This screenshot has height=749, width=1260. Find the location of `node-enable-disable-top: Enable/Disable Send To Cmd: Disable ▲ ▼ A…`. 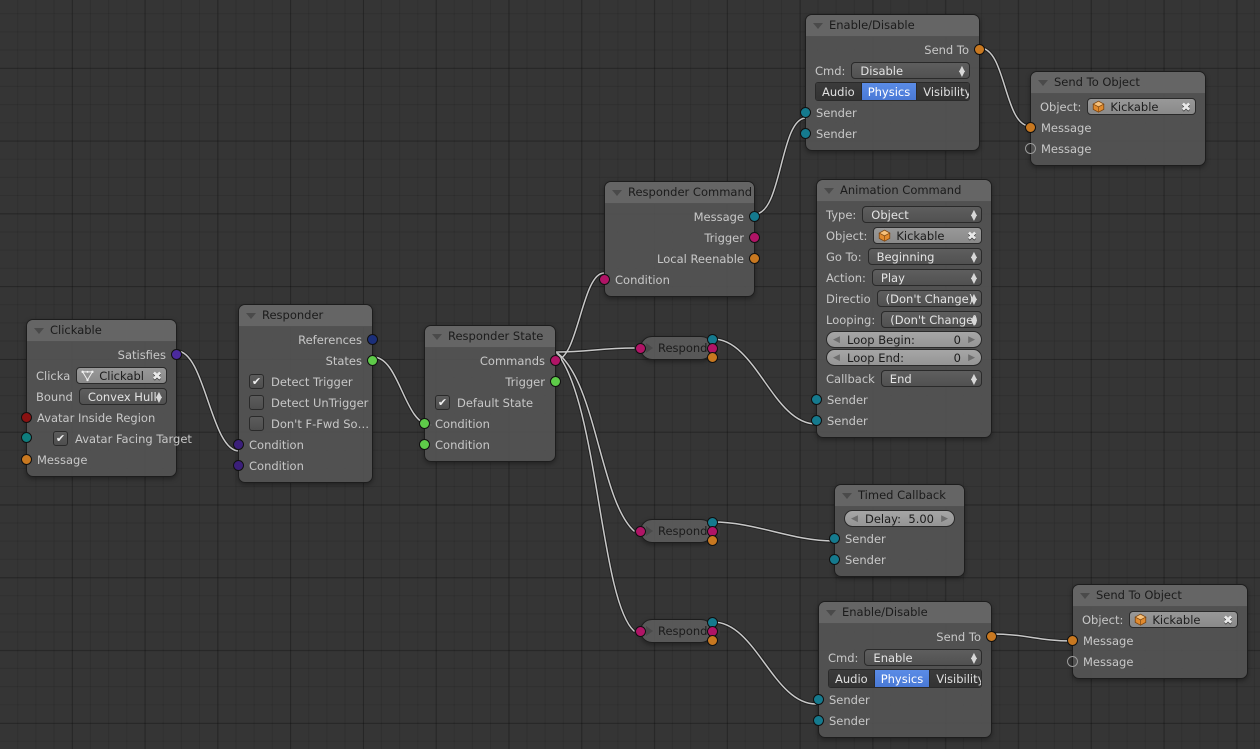

node-enable-disable-top: Enable/Disable Send To Cmd: Disable ▲ ▼ A… is located at coordinates (892, 82).